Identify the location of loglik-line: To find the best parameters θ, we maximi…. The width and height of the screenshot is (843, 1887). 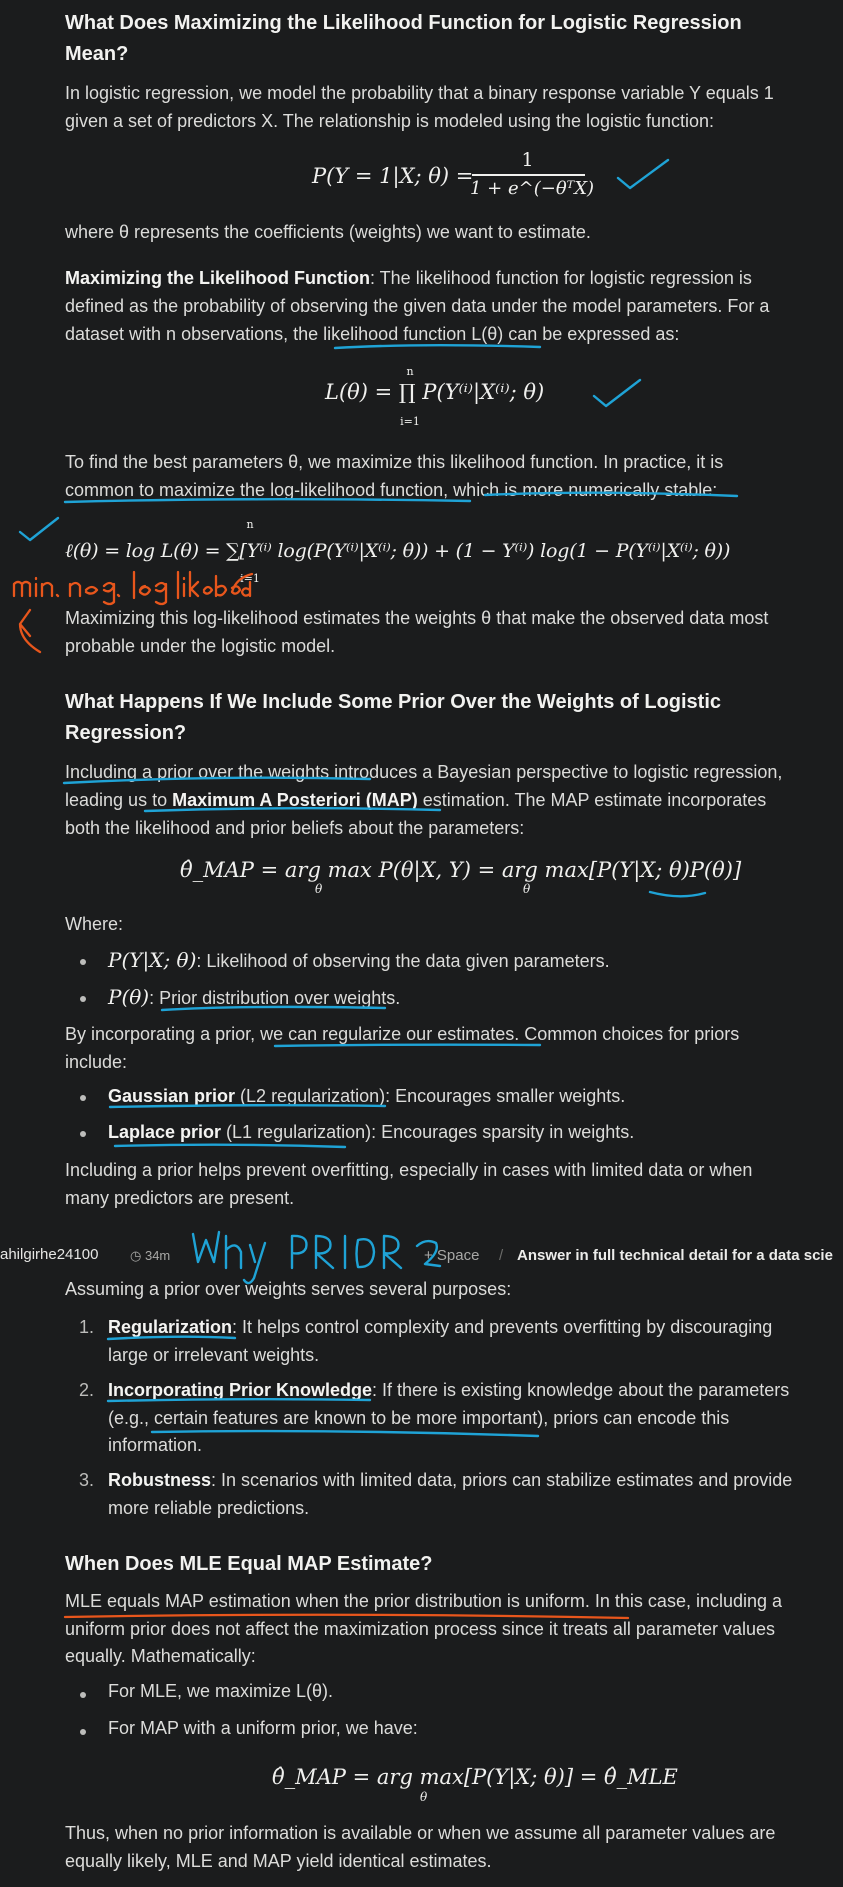
(394, 462).